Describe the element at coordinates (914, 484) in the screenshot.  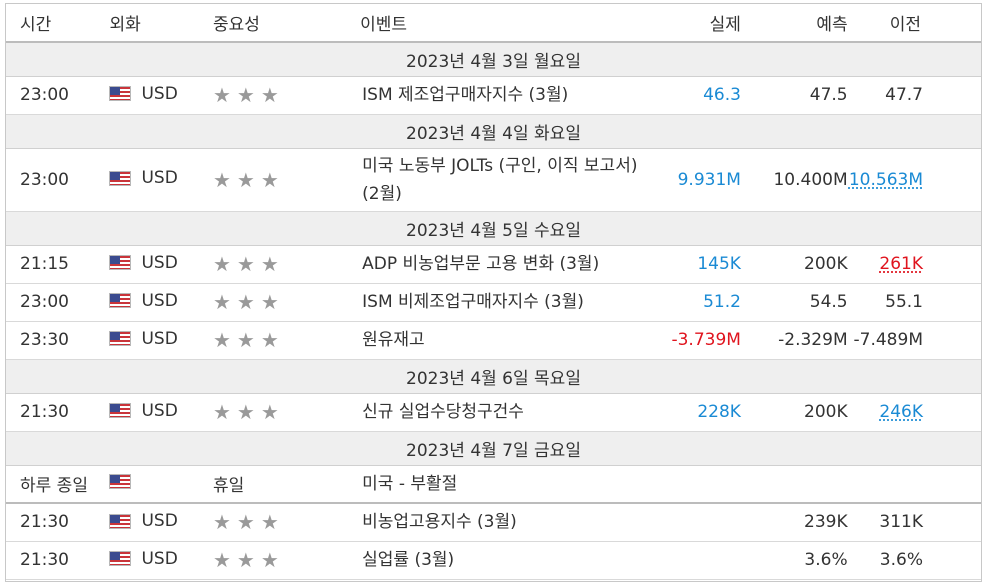
I see `previous-value` at that location.